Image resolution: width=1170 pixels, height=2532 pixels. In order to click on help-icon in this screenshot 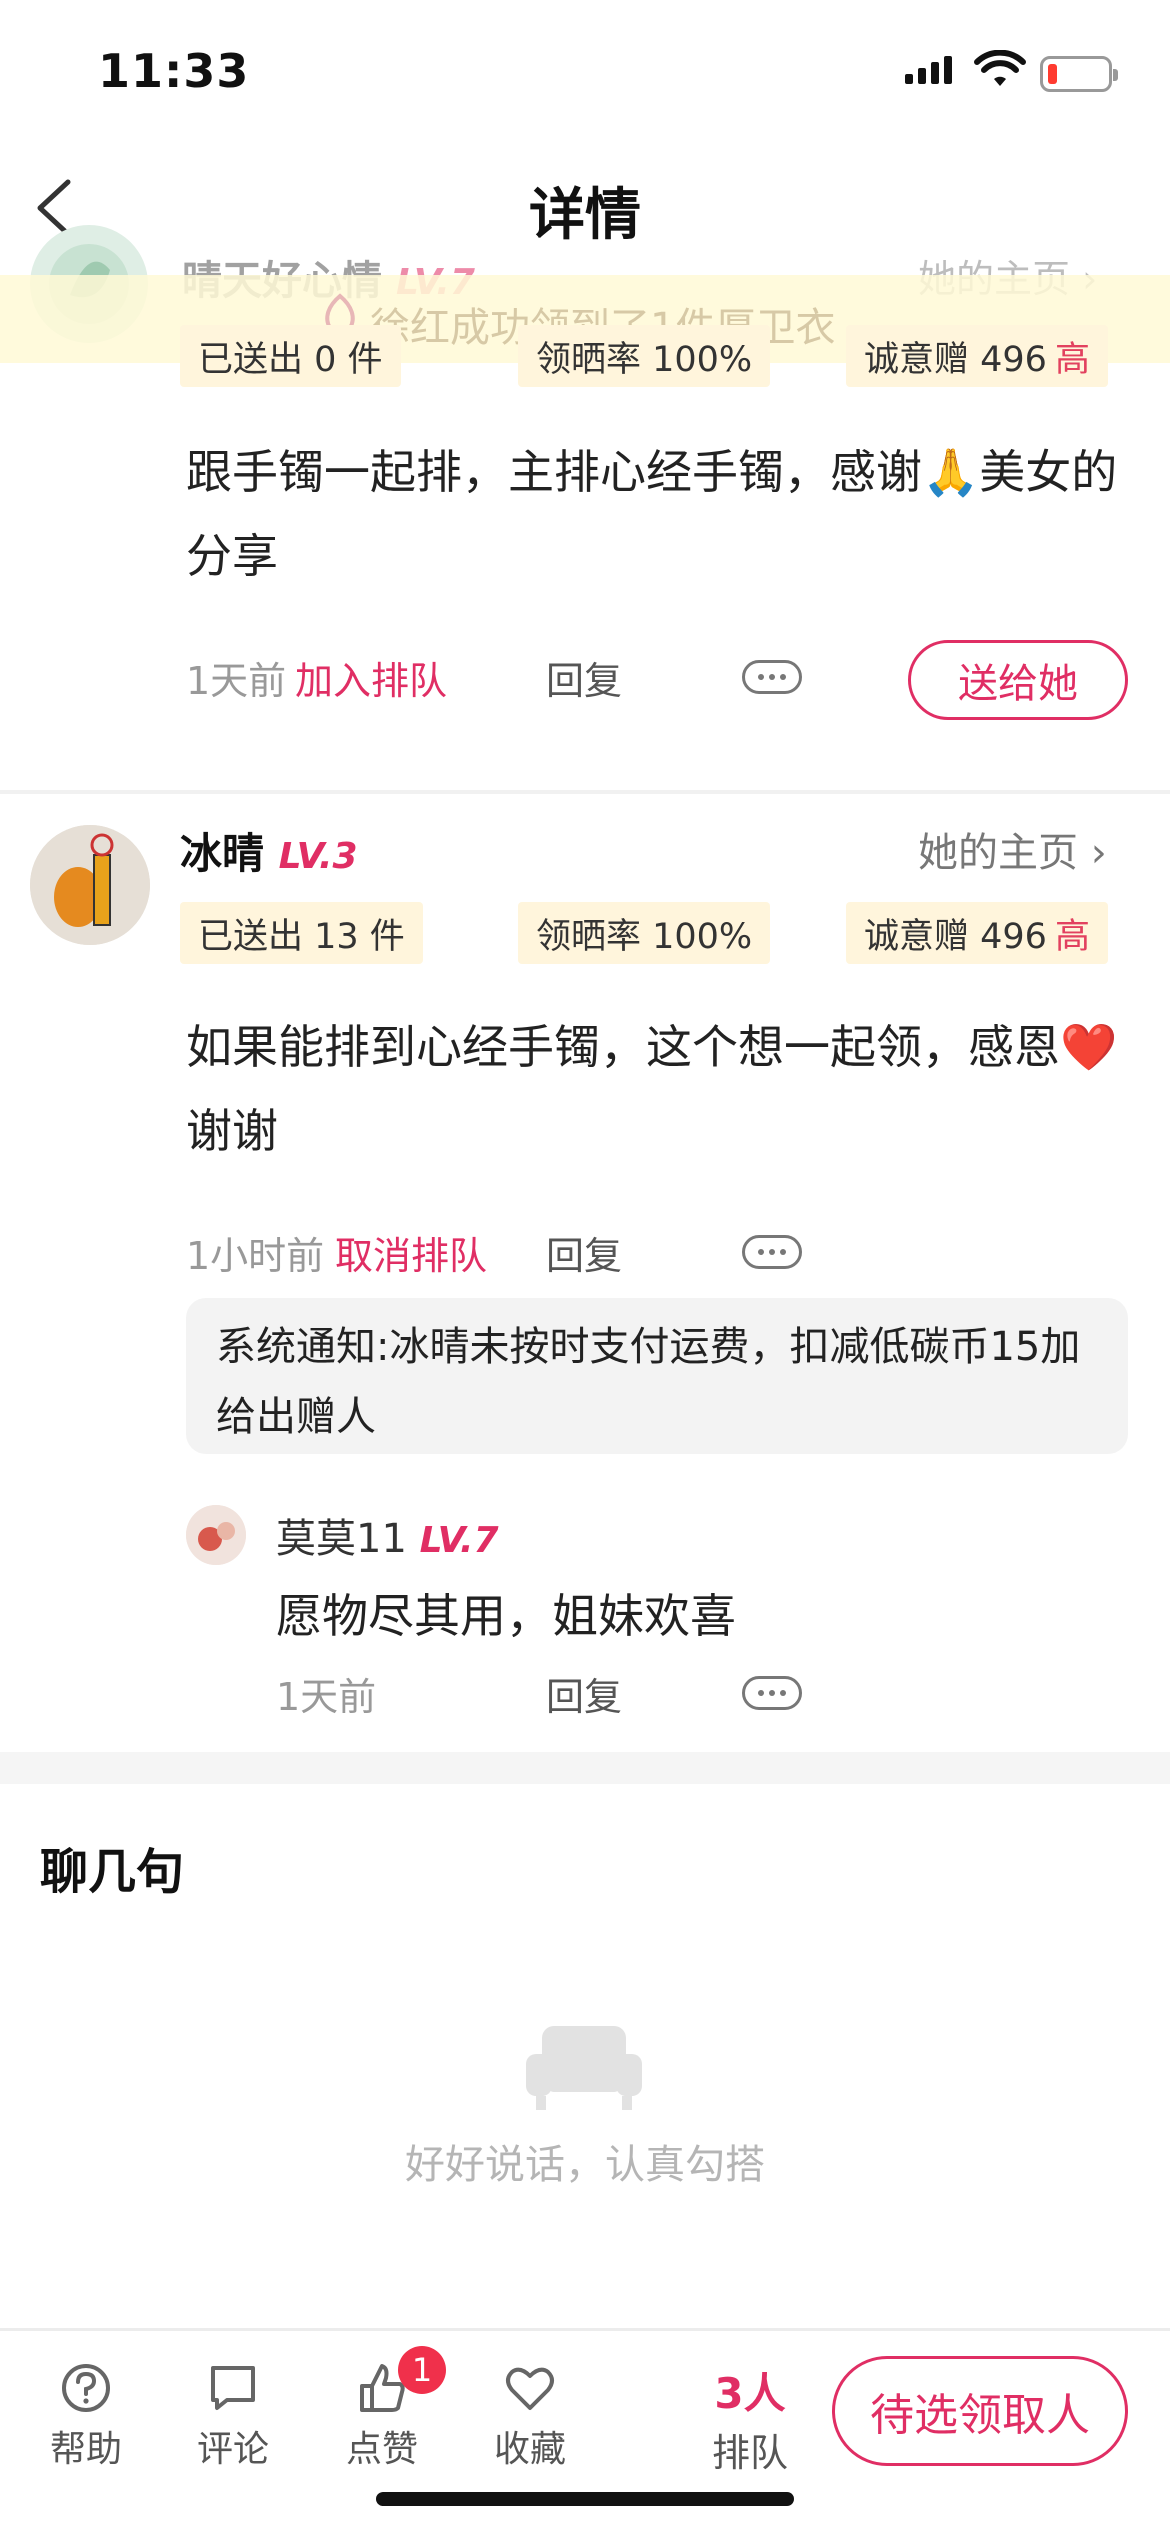, I will do `click(86, 2388)`.